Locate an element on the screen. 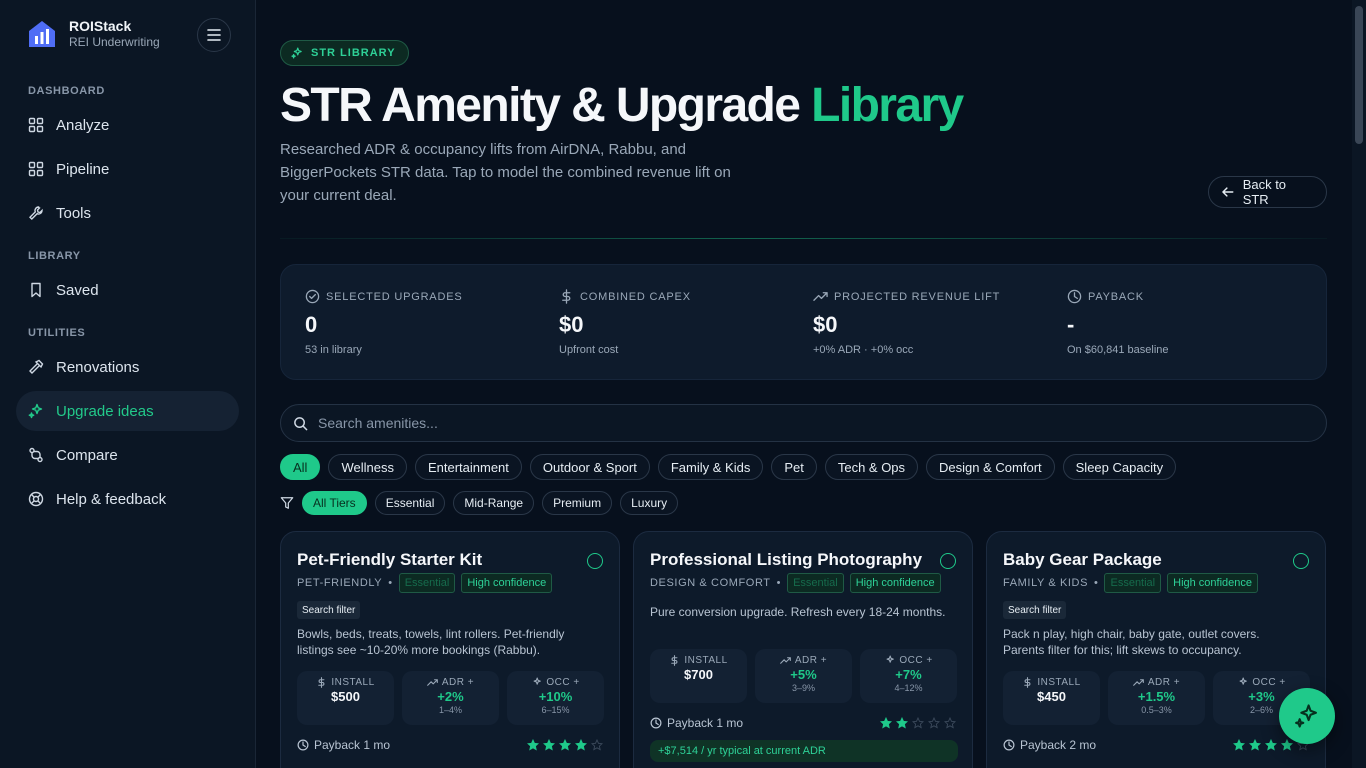 This screenshot has height=768, width=1366. chip-all-tiers: All Tiers is located at coordinates (334, 503).